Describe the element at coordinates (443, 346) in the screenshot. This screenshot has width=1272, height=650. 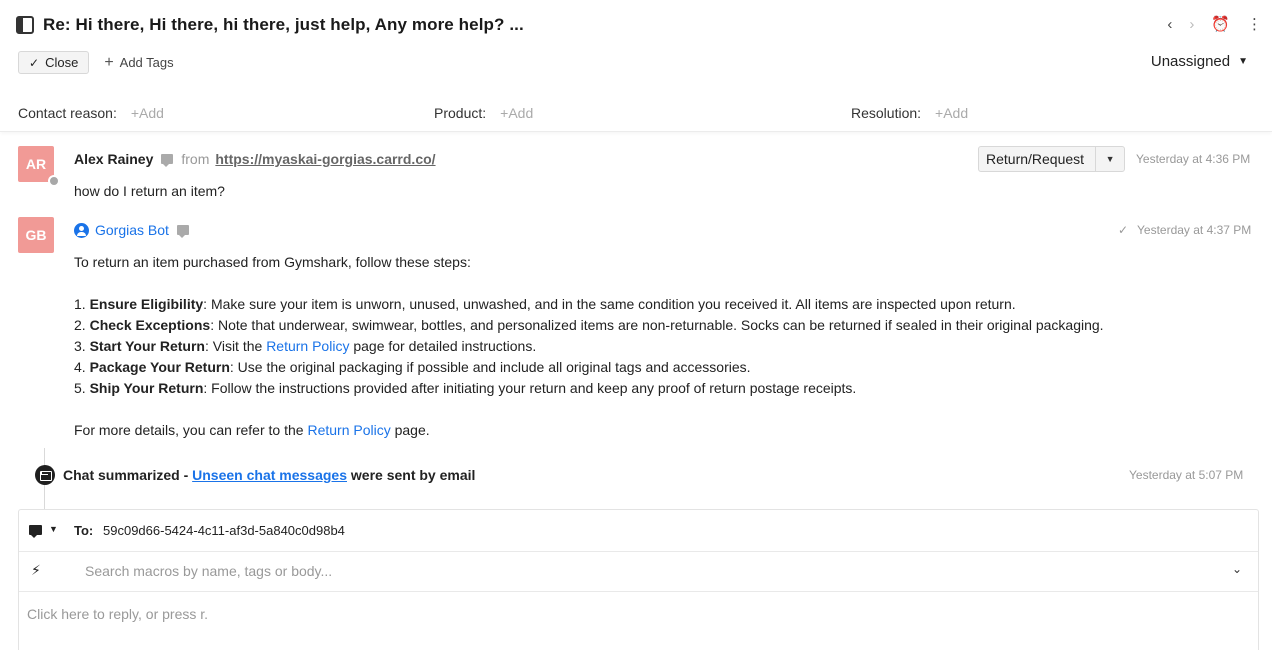
I see `step-text: page for detailed instructions.` at that location.